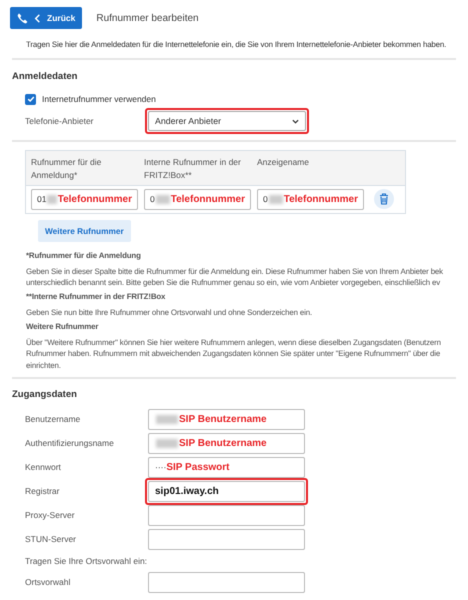 The height and width of the screenshot is (600, 468). What do you see at coordinates (53, 419) in the screenshot?
I see `field-label: Benutzername` at bounding box center [53, 419].